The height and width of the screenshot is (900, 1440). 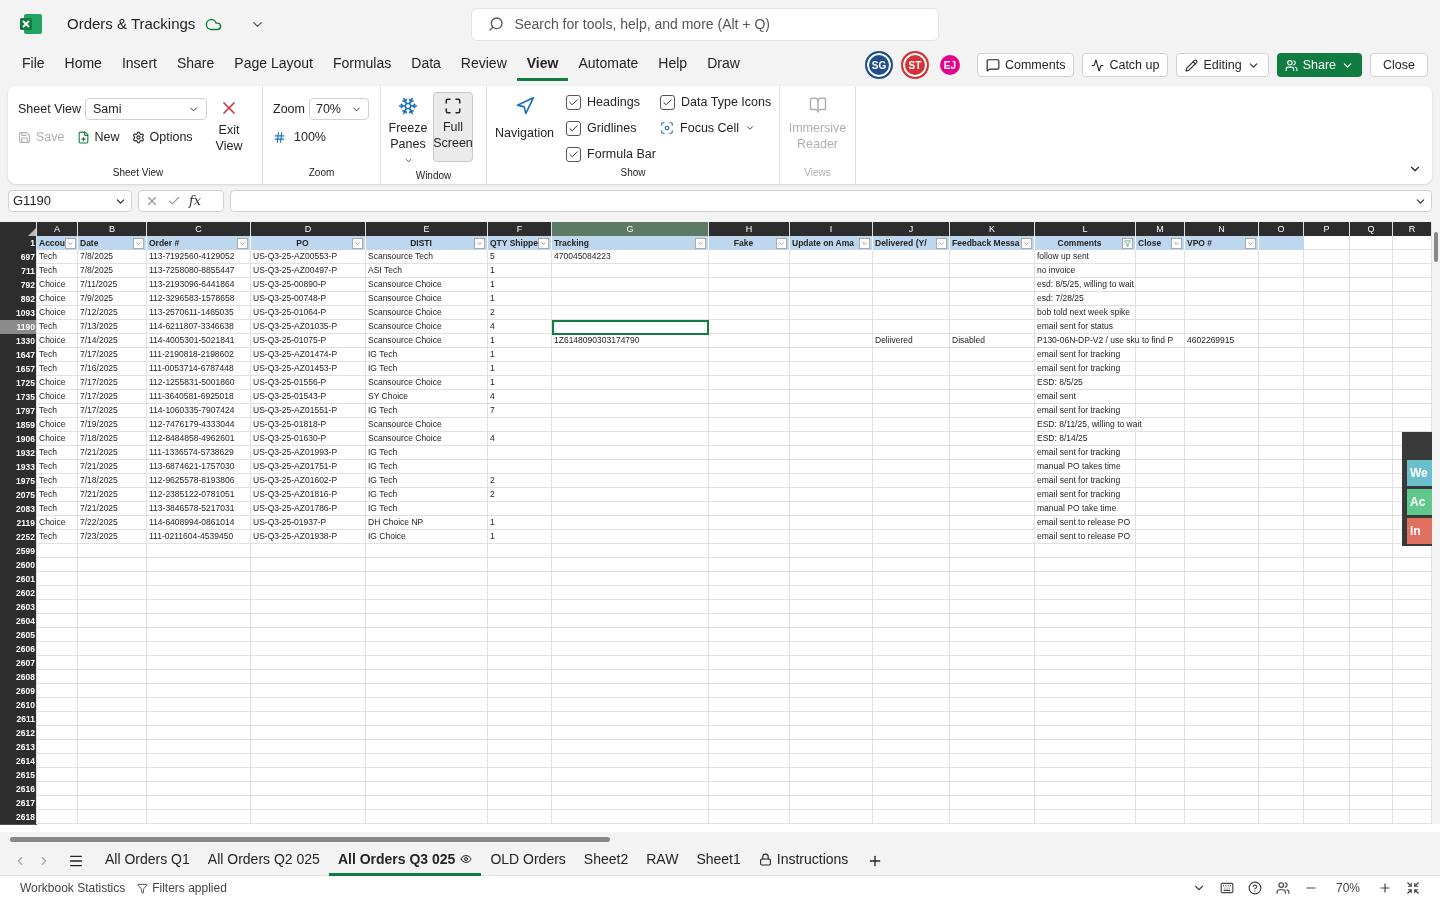 What do you see at coordinates (408, 130) in the screenshot?
I see `freeze-panes-button: Freeze Panes` at bounding box center [408, 130].